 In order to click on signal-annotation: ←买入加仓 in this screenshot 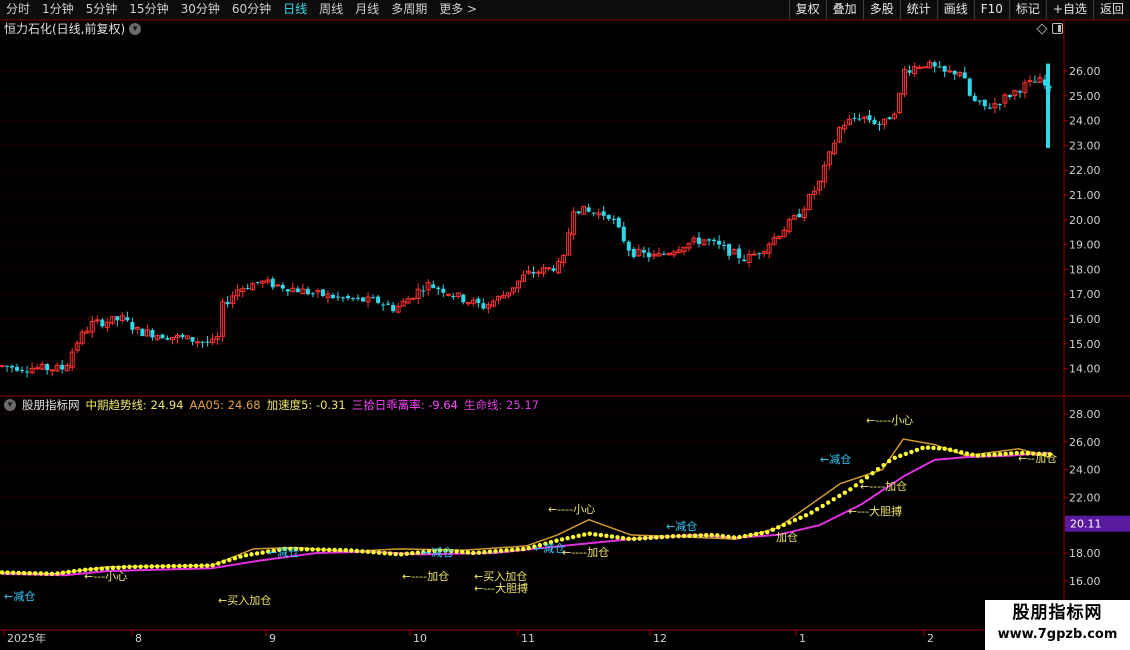, I will do `click(500, 576)`.